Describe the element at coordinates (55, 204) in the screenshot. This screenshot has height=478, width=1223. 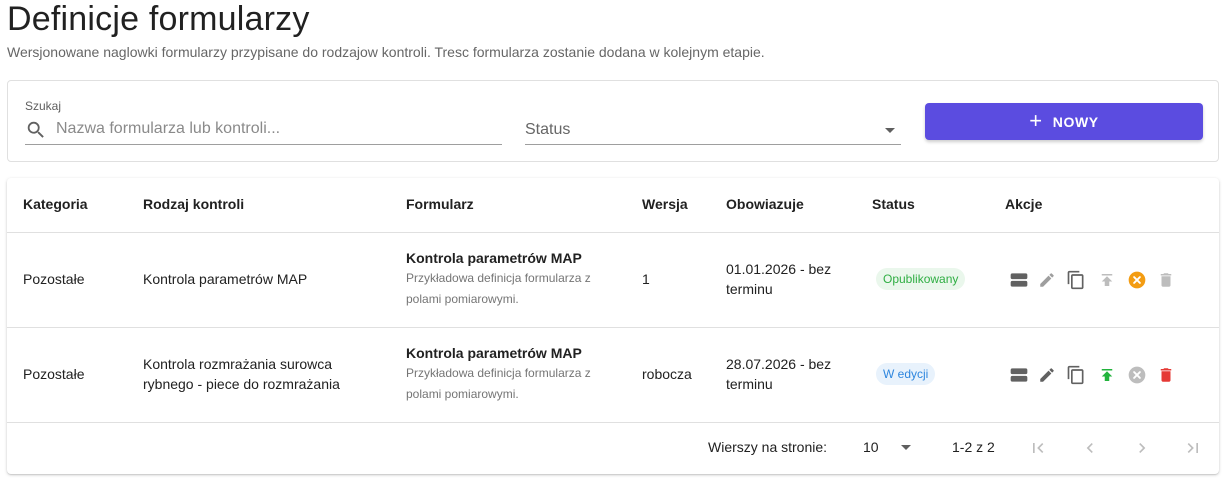
I see `header-category: Kategoria` at that location.